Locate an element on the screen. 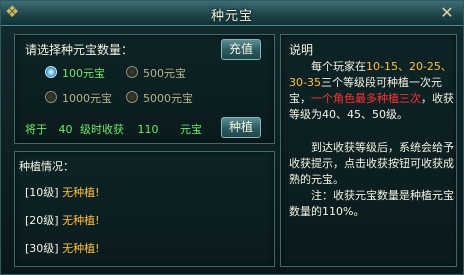 Image resolution: width=464 pixels, height=275 pixels. harvest-info: 将于 40 级时收获 110 元宝 is located at coordinates (113, 129).